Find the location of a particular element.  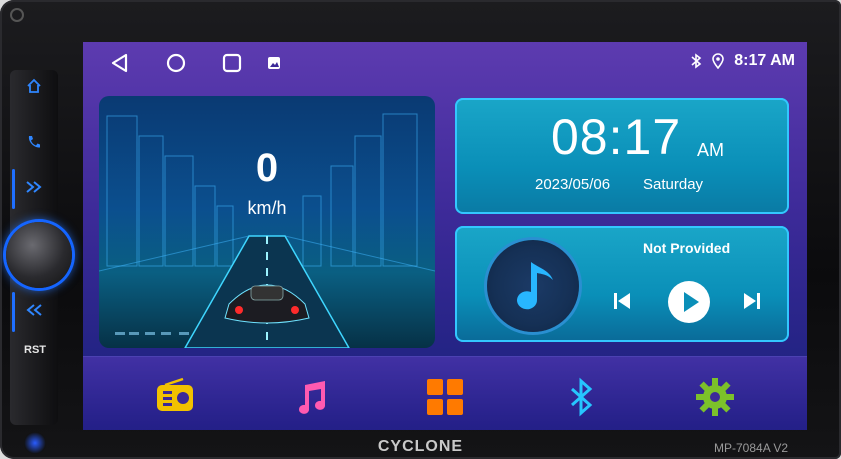

next-track-button is located at coordinates (752, 303).